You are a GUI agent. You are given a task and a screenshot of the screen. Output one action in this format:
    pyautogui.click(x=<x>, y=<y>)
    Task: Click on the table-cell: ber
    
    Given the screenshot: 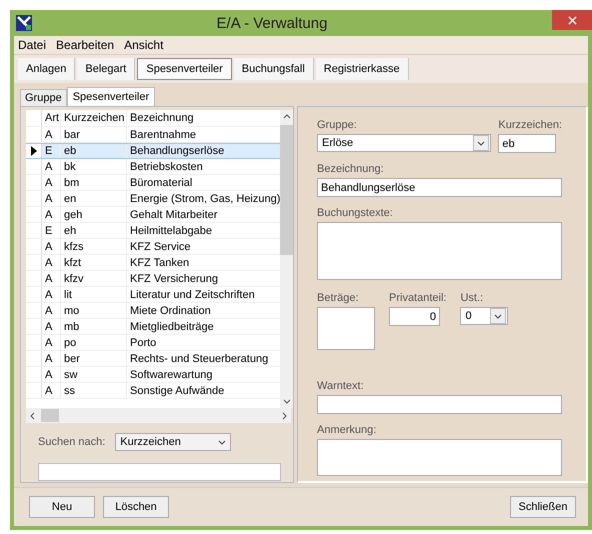 What is the action you would take?
    pyautogui.click(x=94, y=358)
    